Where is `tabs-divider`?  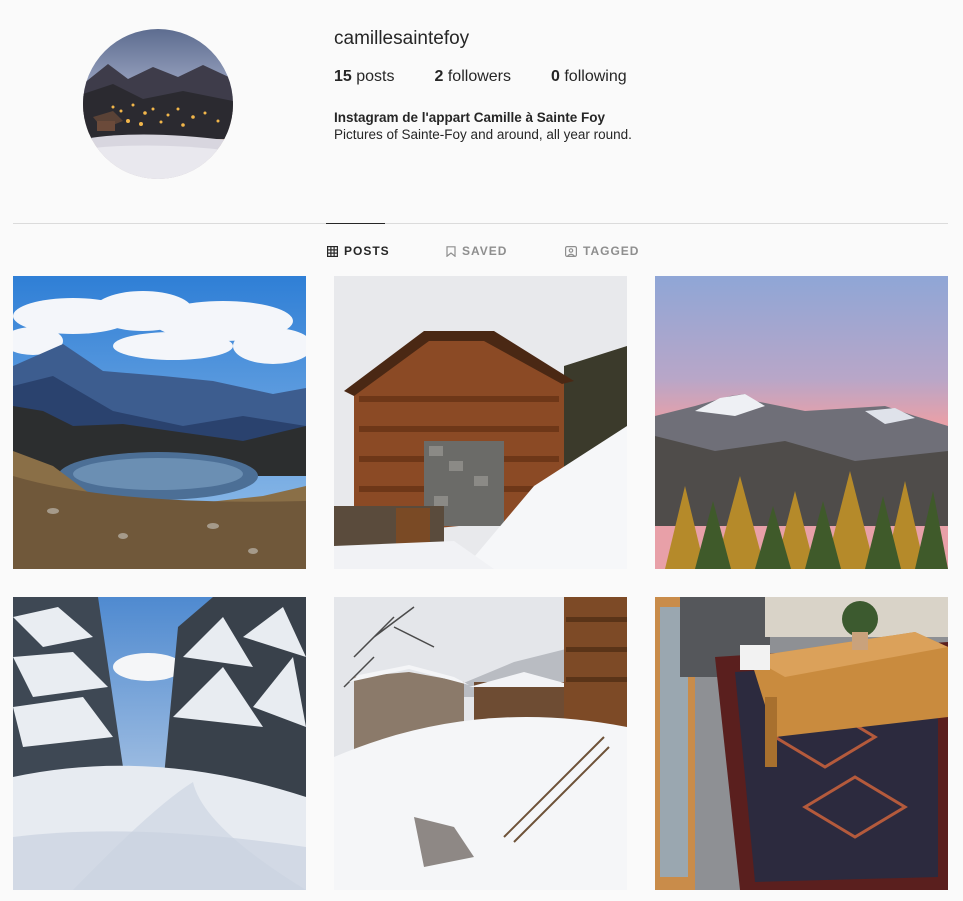 tabs-divider is located at coordinates (480, 223).